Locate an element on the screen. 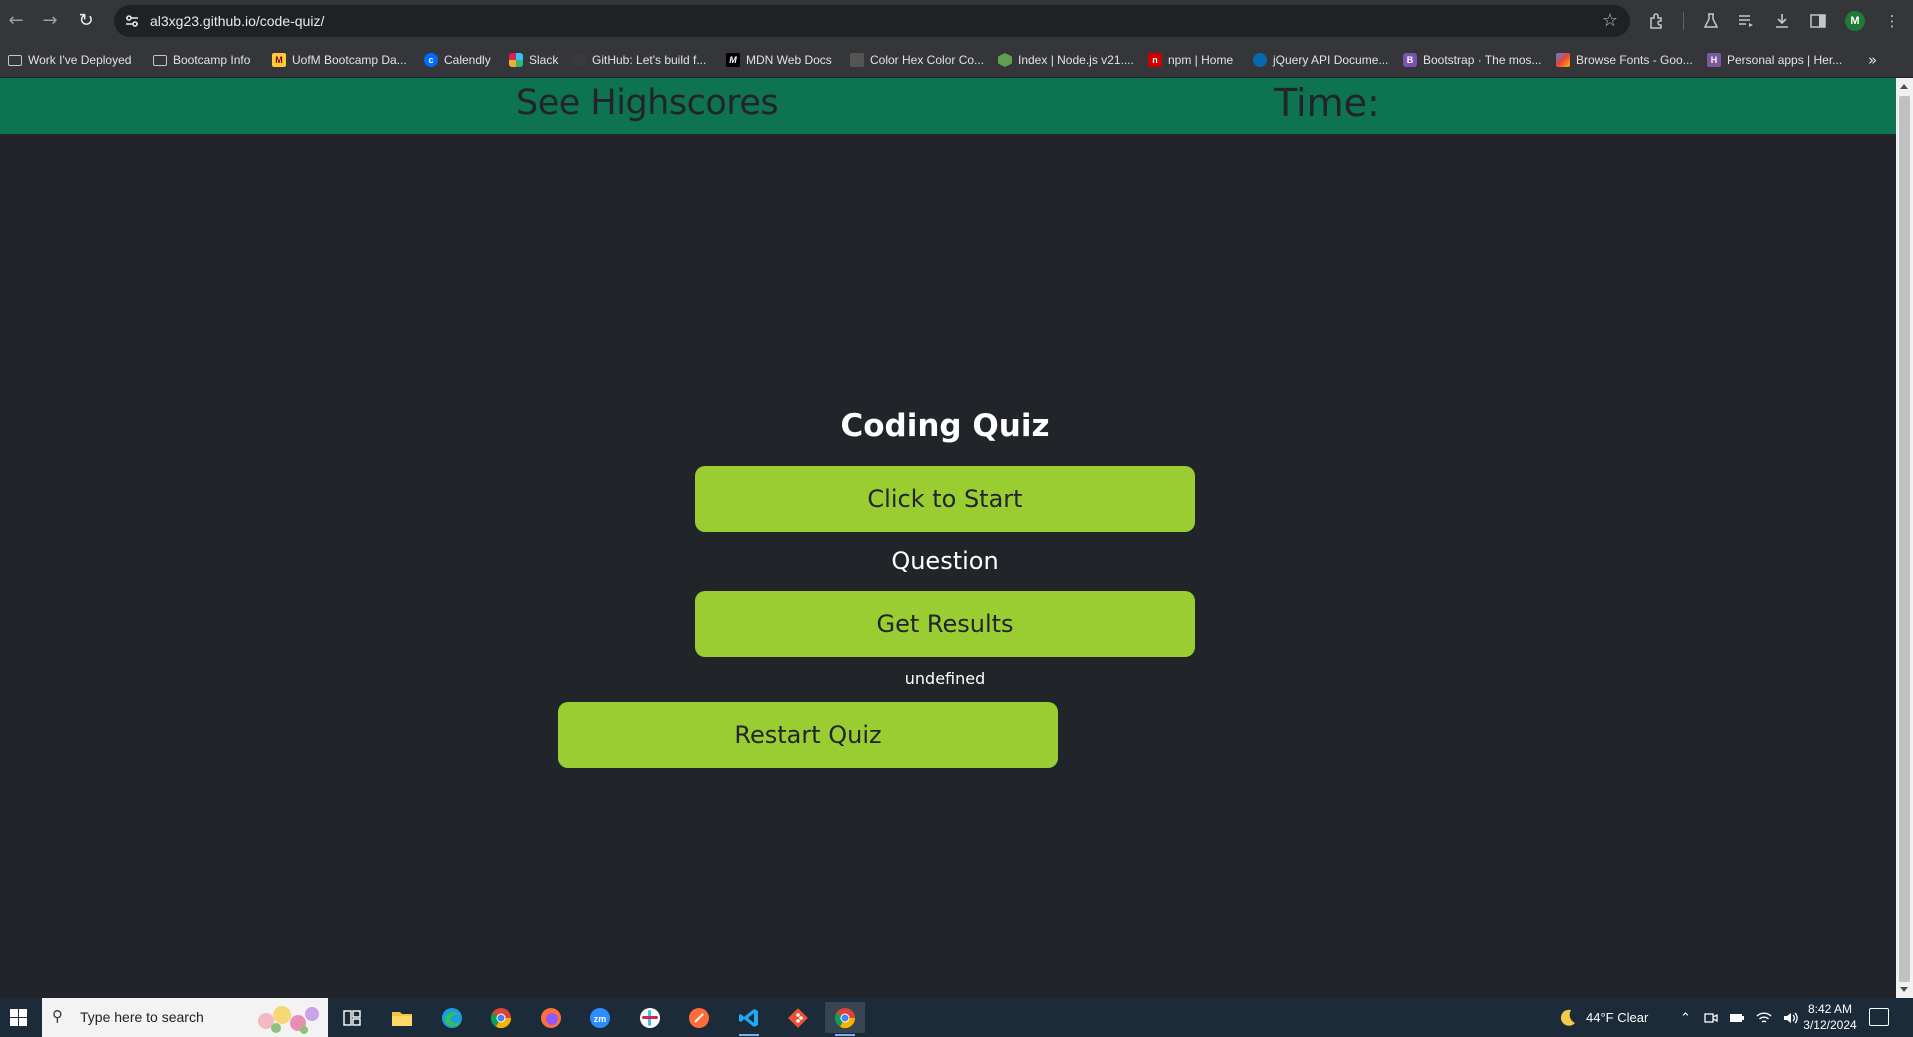  bookmark-item: M MDN Web Docs is located at coordinates (779, 60).